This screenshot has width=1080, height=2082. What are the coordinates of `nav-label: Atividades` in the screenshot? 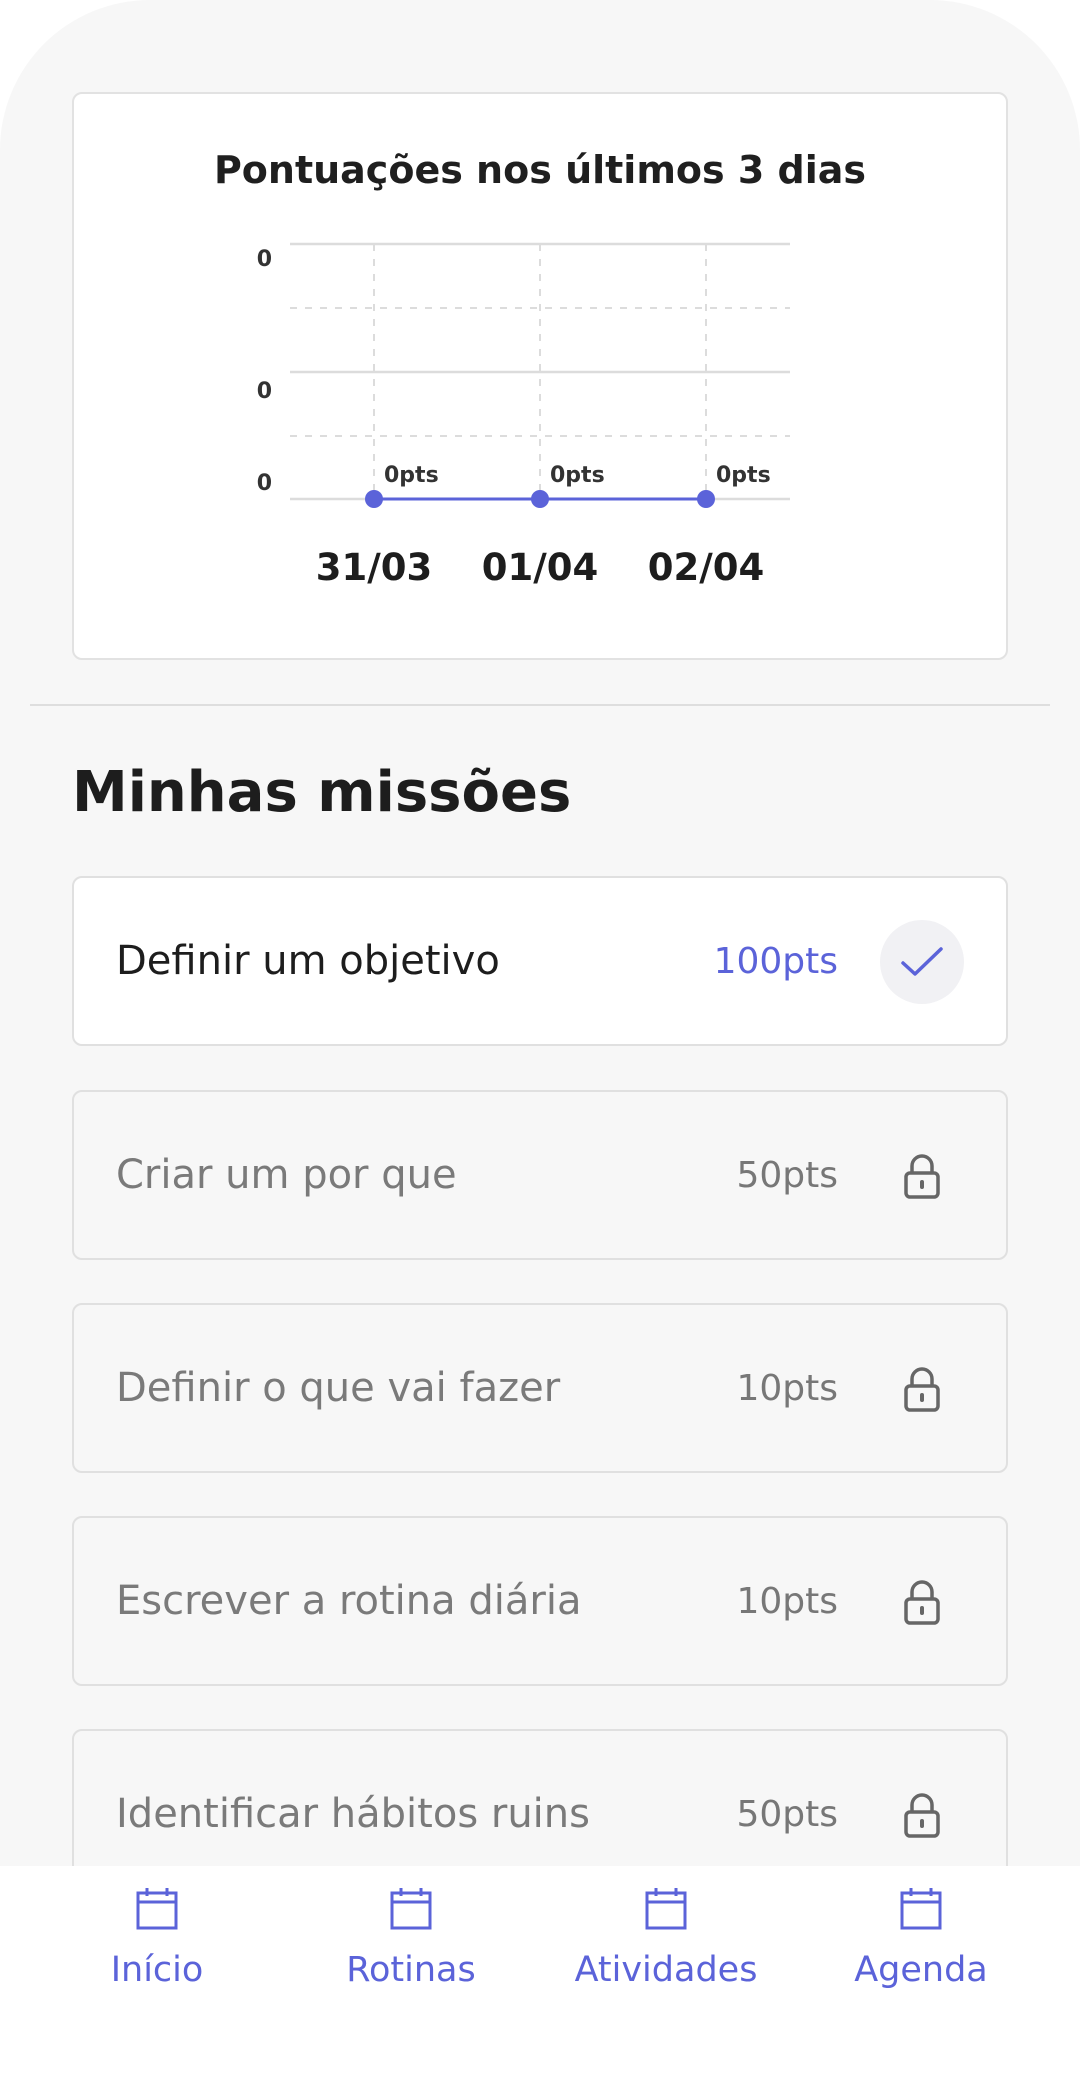 It's located at (666, 1970).